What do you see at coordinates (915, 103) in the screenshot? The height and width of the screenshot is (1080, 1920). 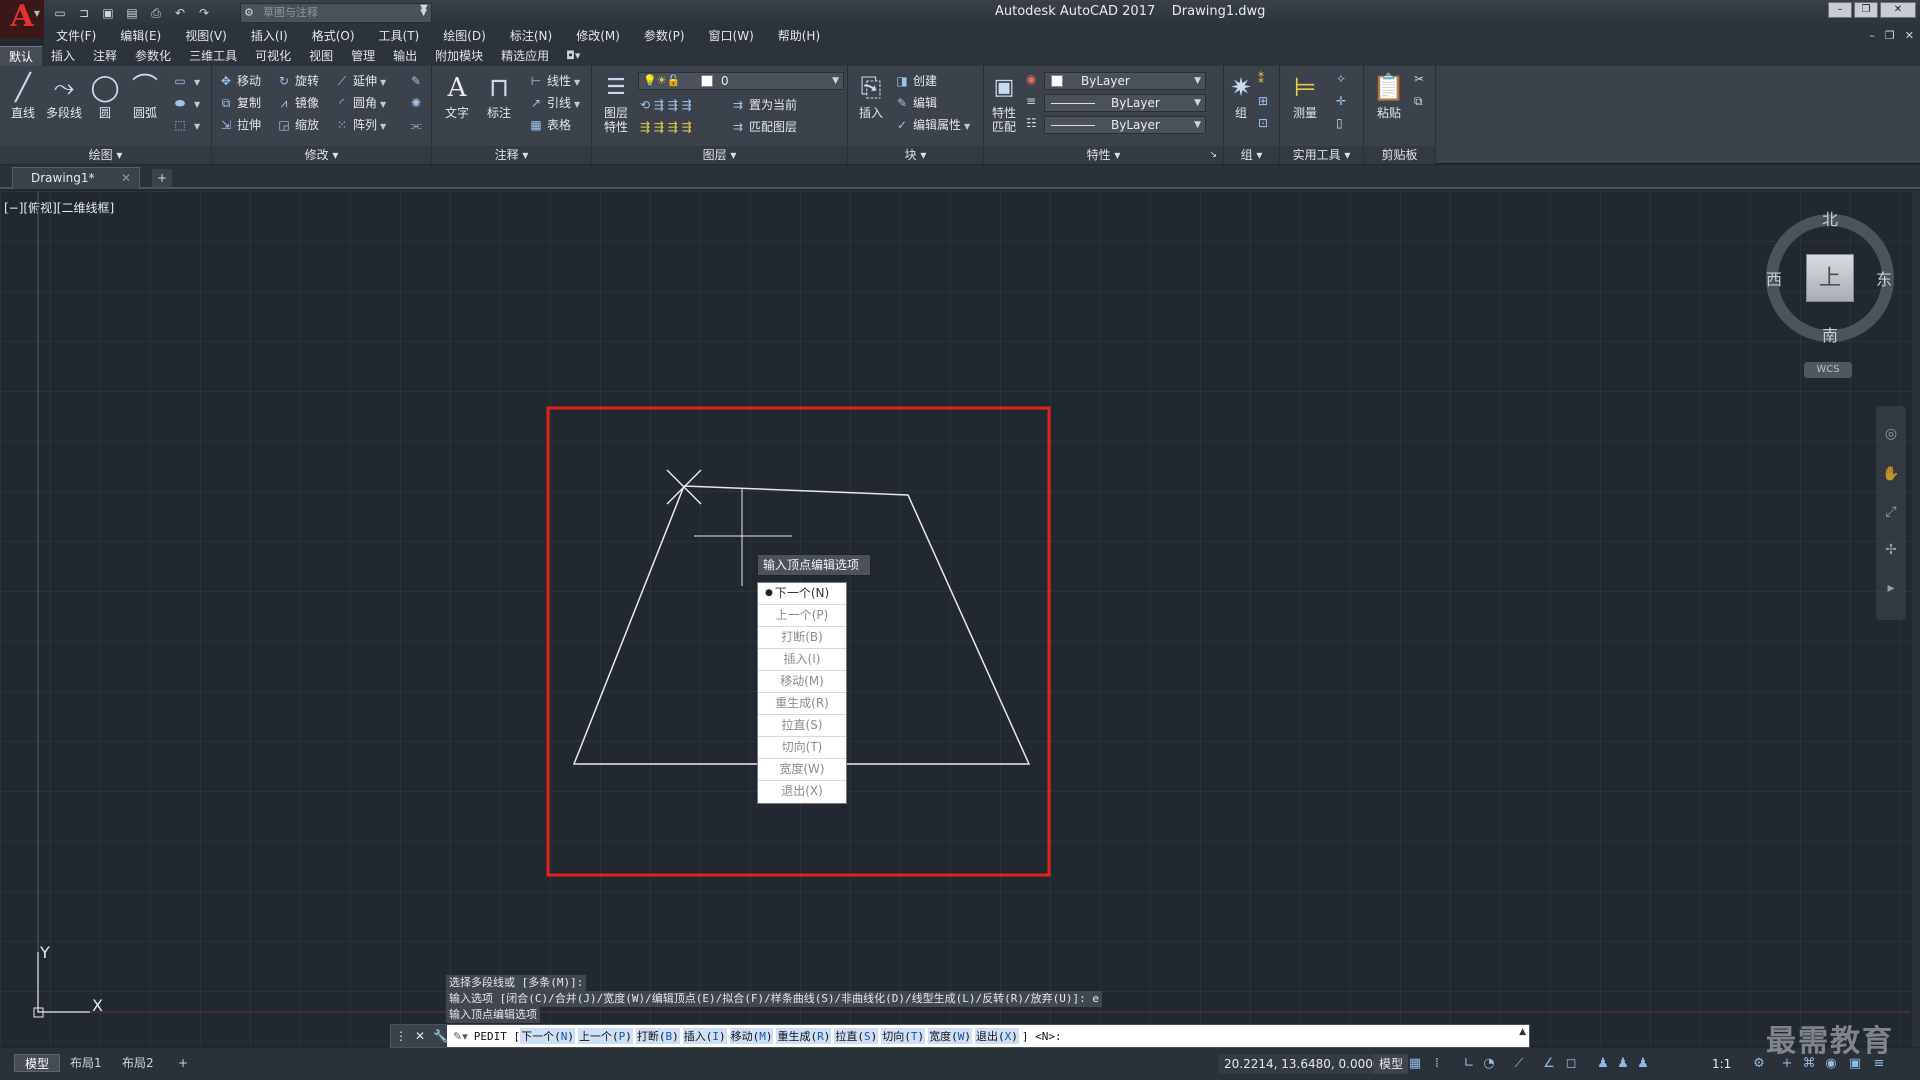 I see `edit-block-button: ✎ 编辑` at bounding box center [915, 103].